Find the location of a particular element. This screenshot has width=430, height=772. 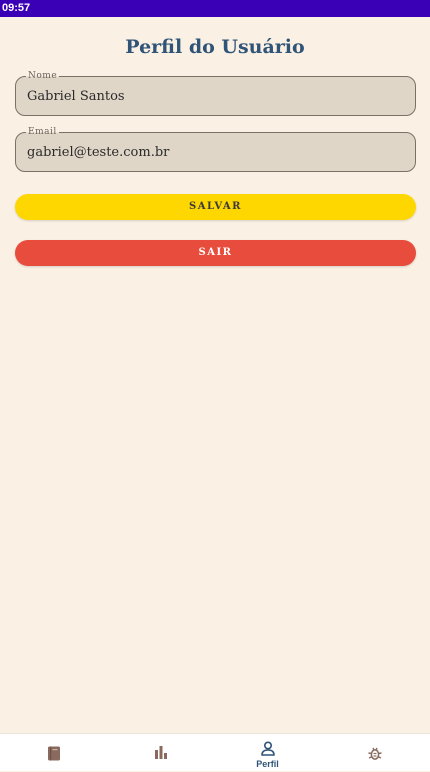

email-input is located at coordinates (212, 152).